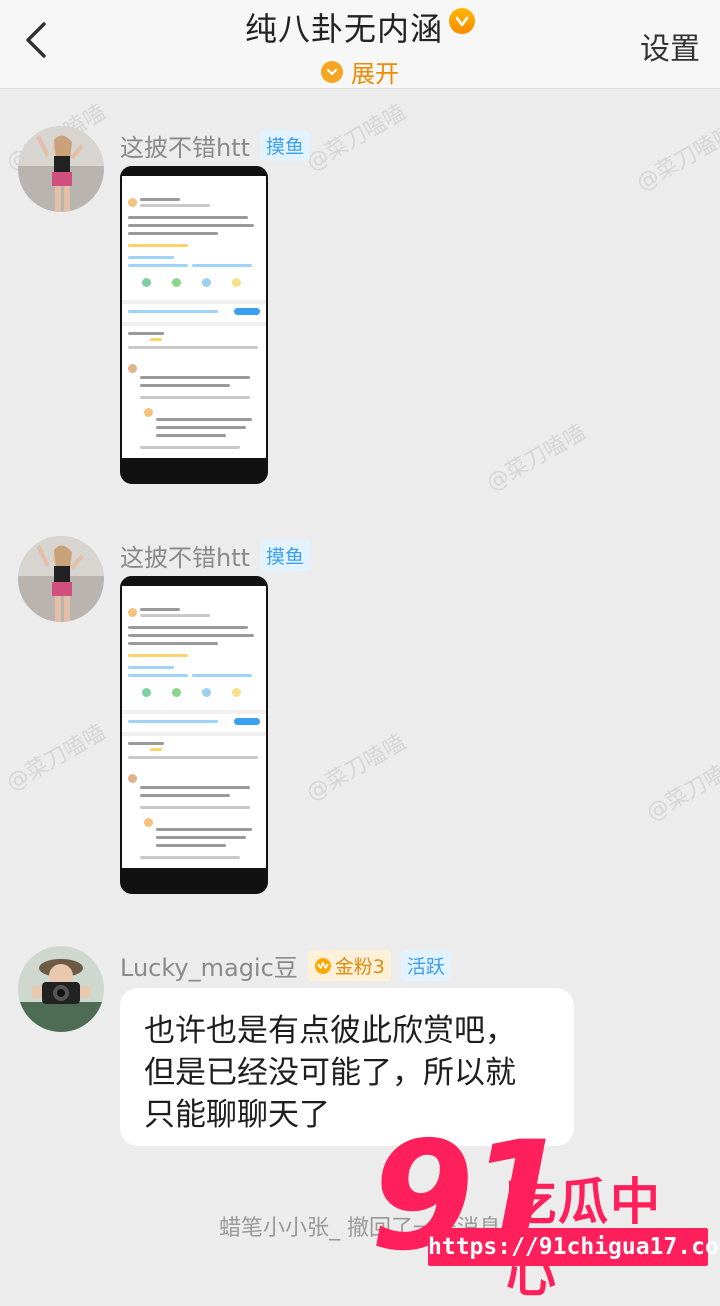  I want to click on fan-level-label: 金粉3, so click(359, 967).